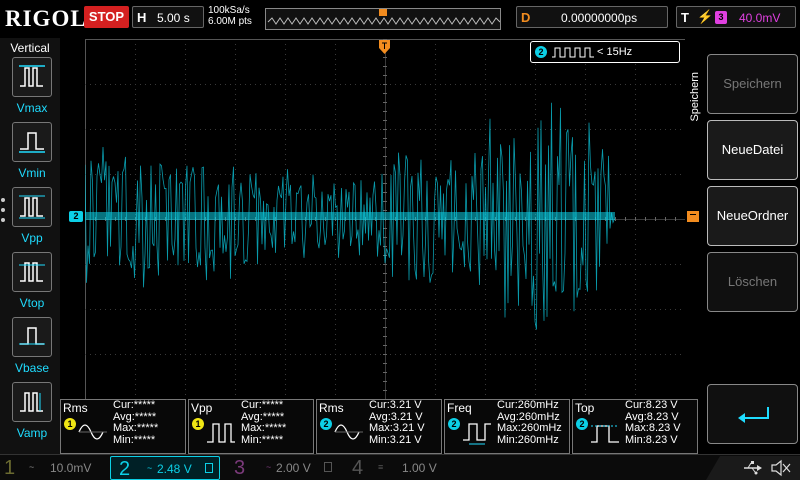 Image resolution: width=800 pixels, height=480 pixels. I want to click on delay-letter: D, so click(526, 17).